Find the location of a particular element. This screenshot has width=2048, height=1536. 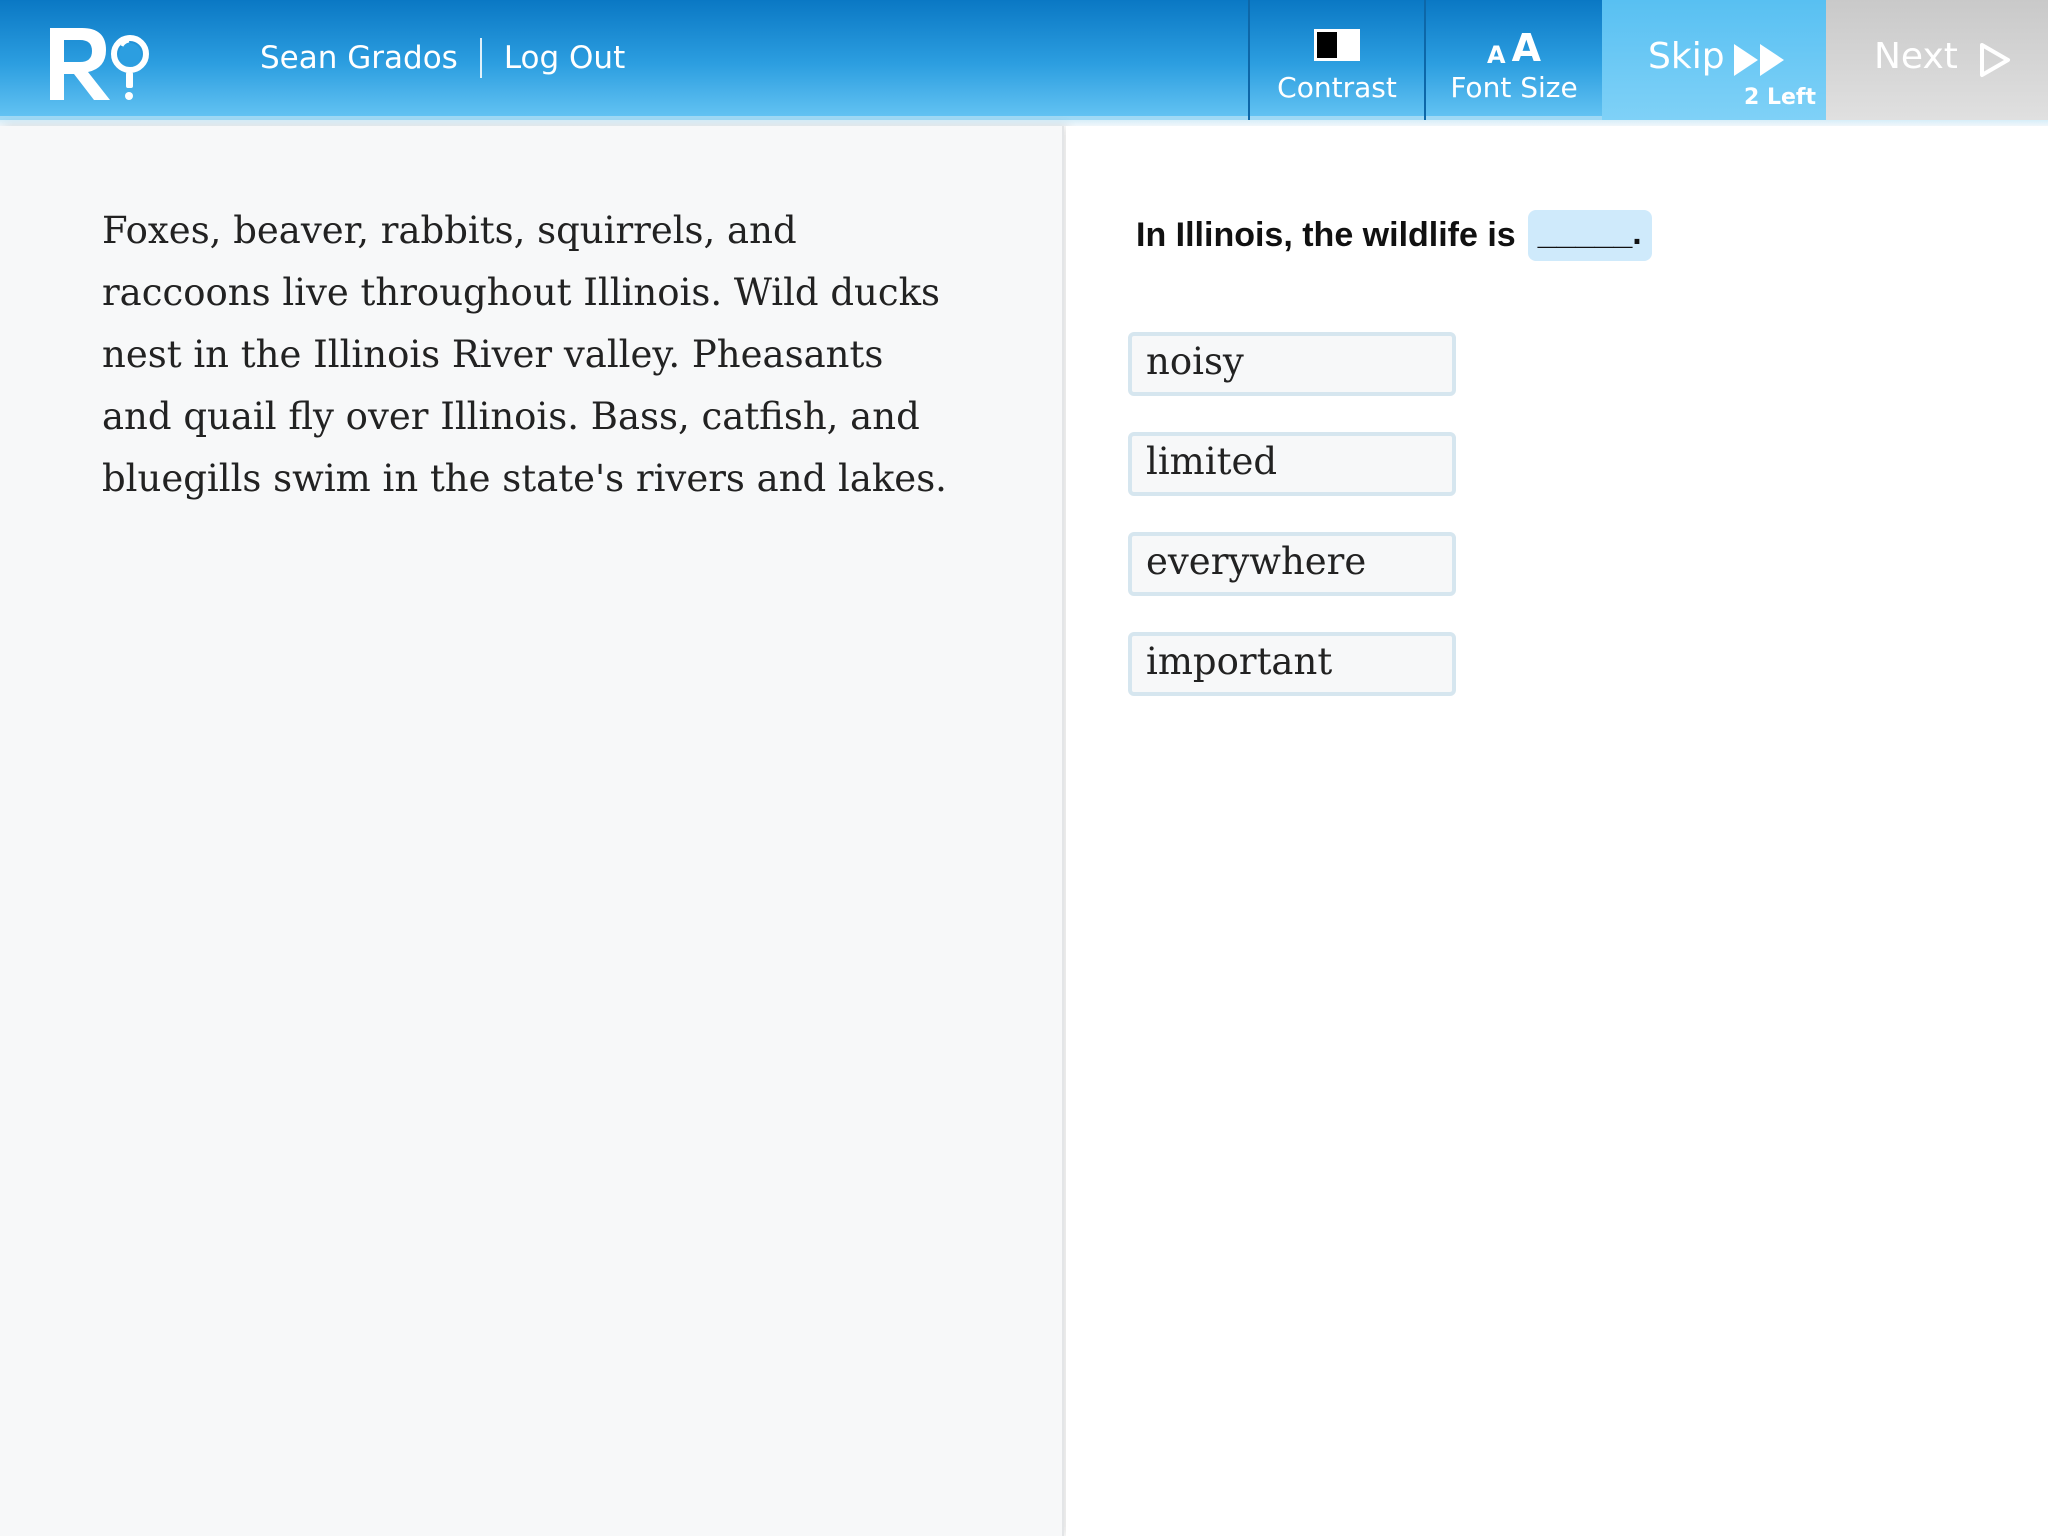

fast-forward-icon is located at coordinates (1759, 60).